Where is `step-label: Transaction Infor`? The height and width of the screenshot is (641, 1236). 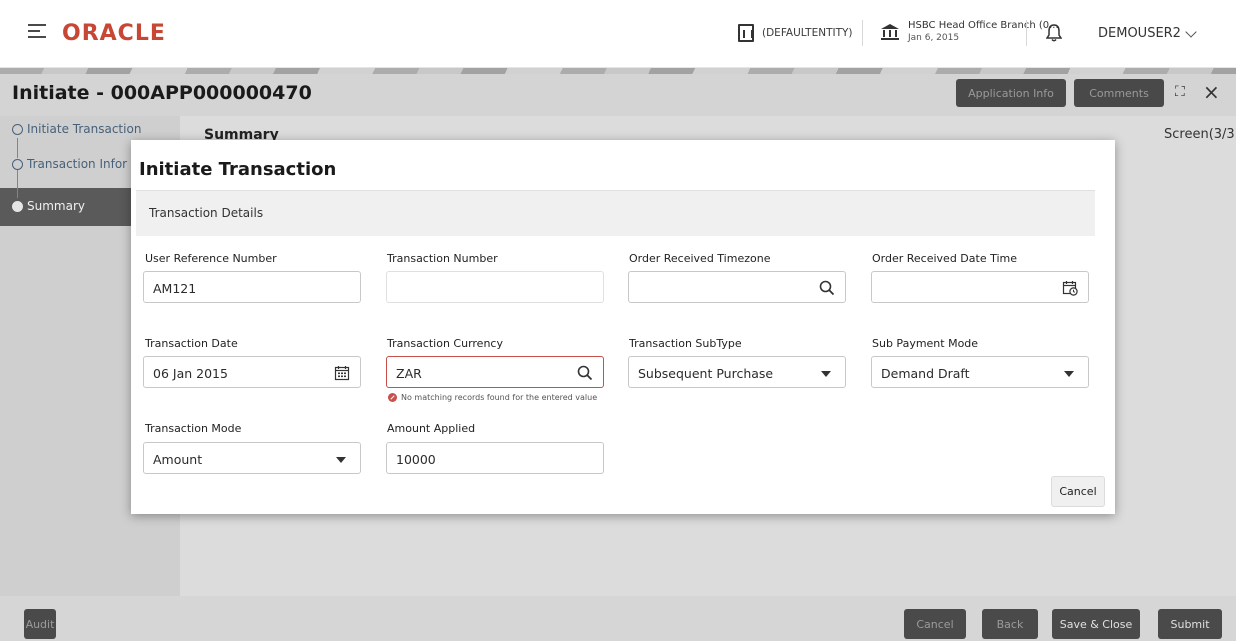 step-label: Transaction Infor is located at coordinates (77, 164).